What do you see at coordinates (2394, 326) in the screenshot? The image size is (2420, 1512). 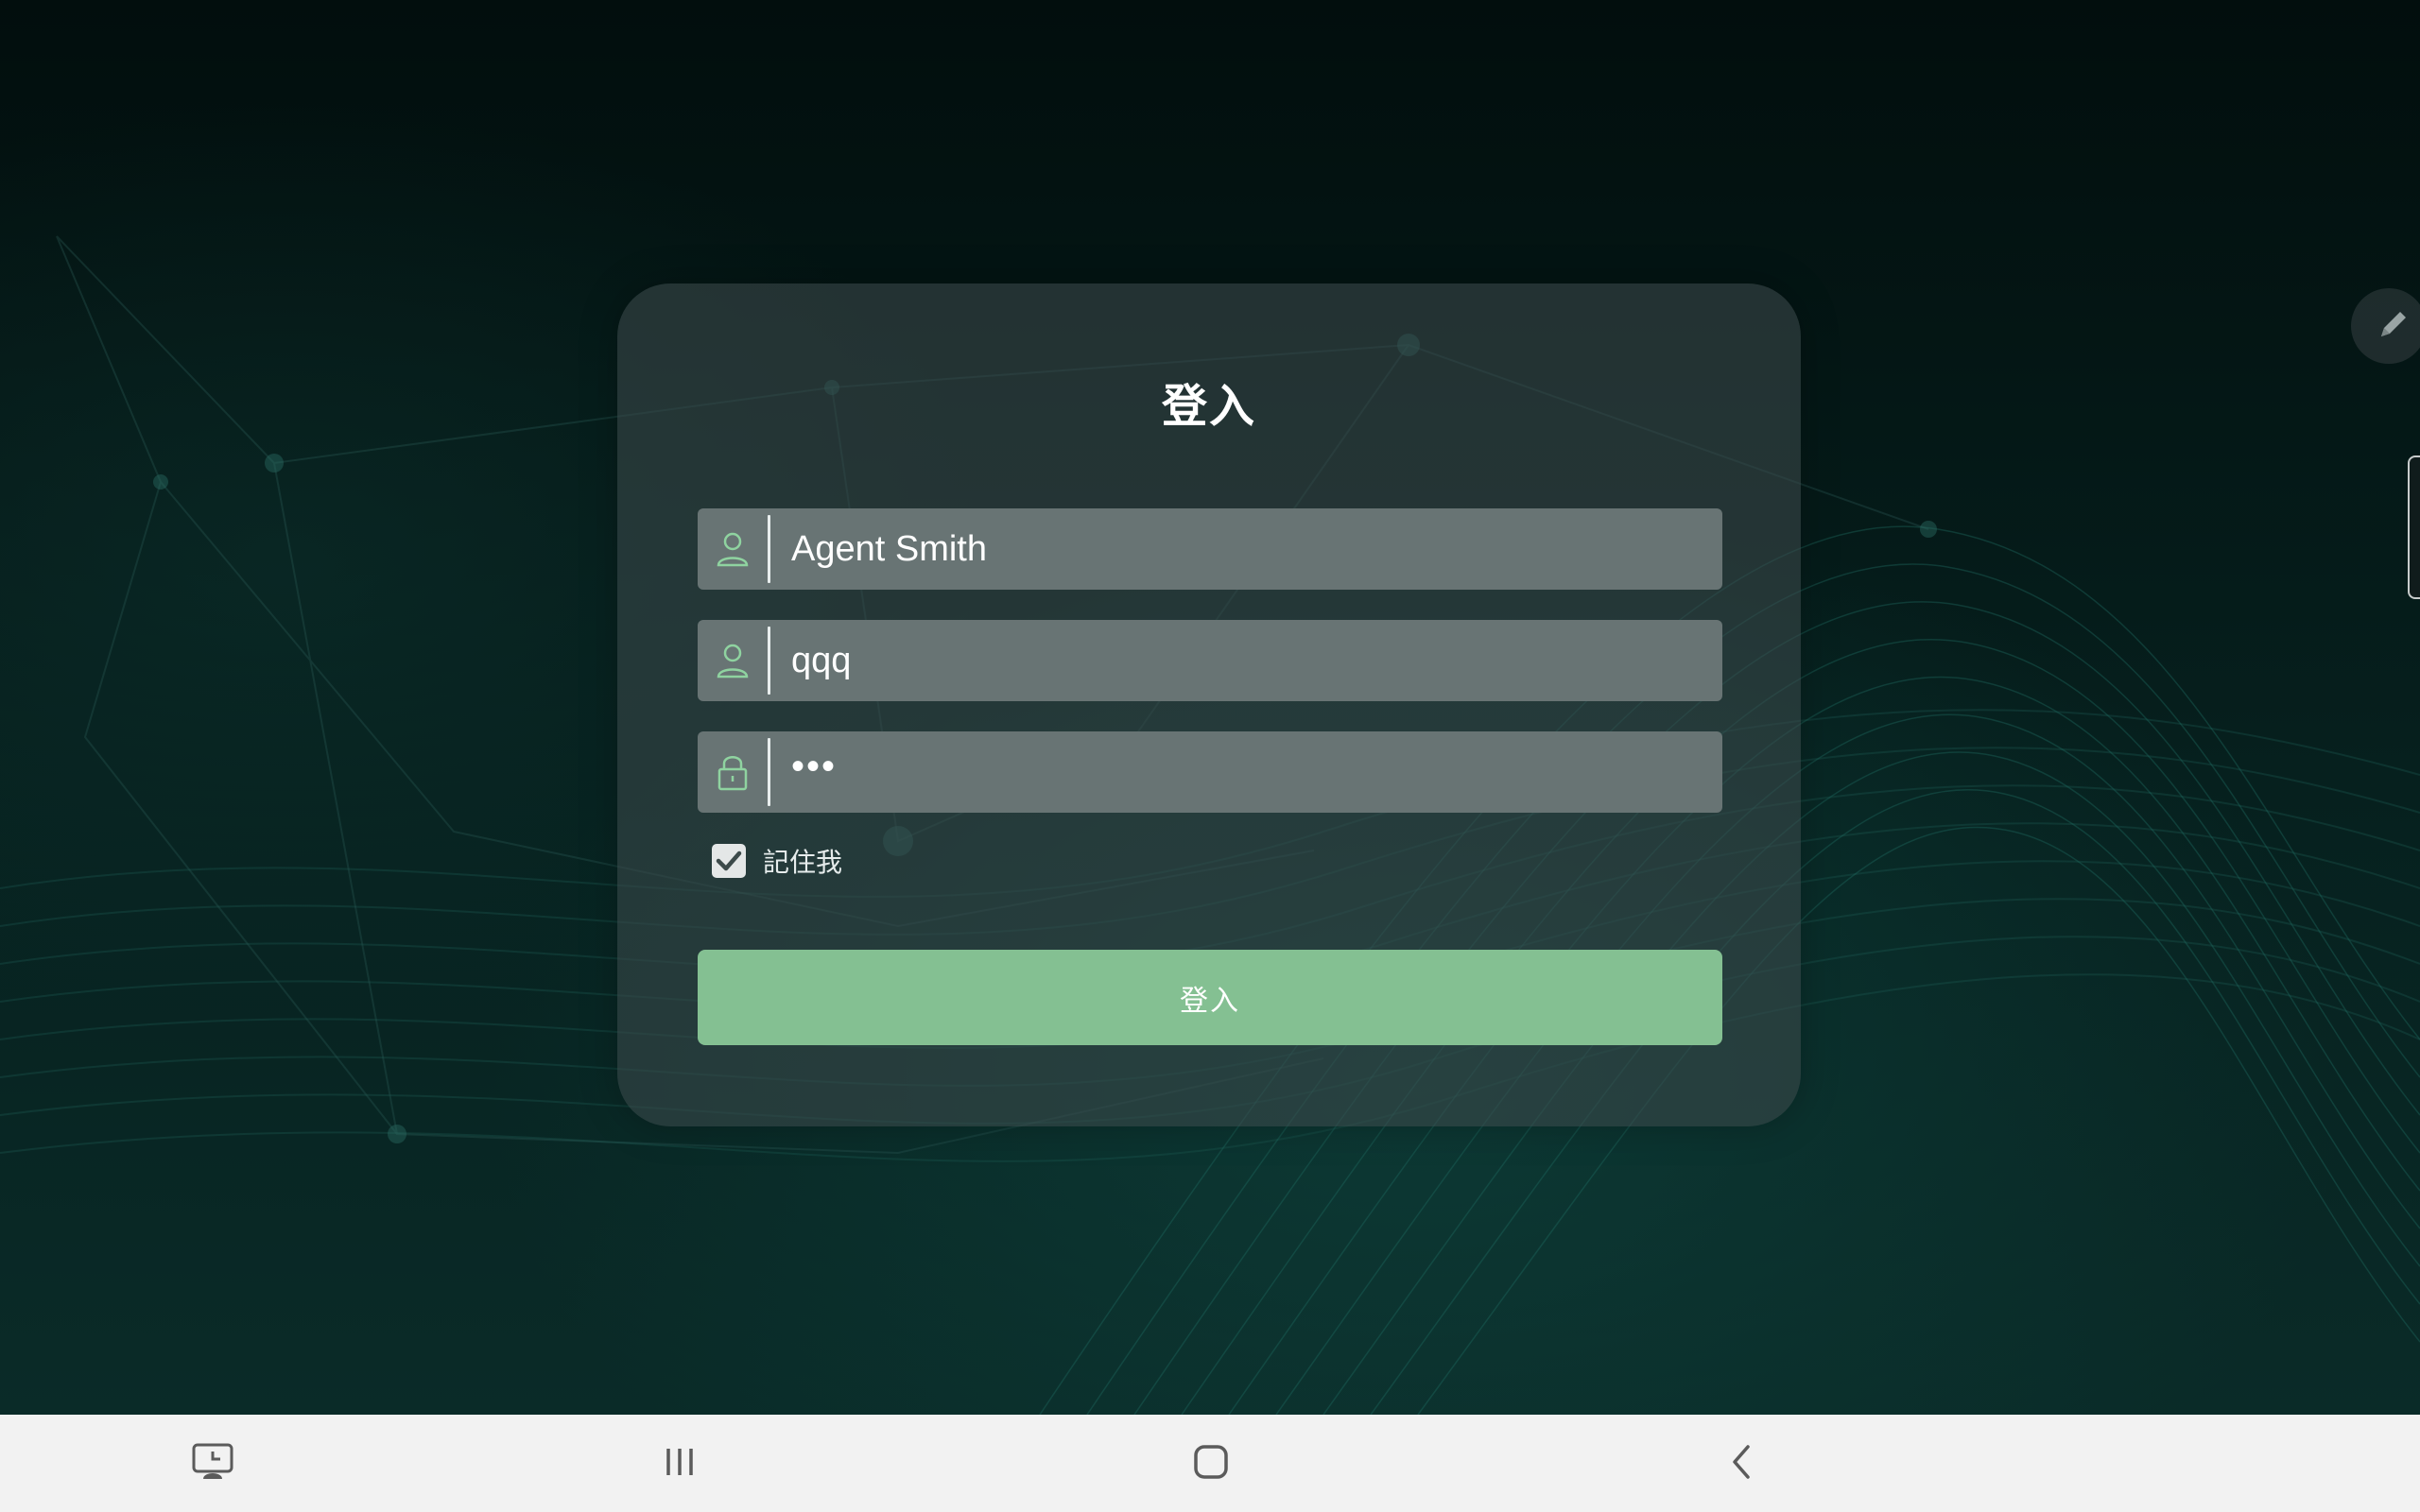 I see `pencil-icon` at bounding box center [2394, 326].